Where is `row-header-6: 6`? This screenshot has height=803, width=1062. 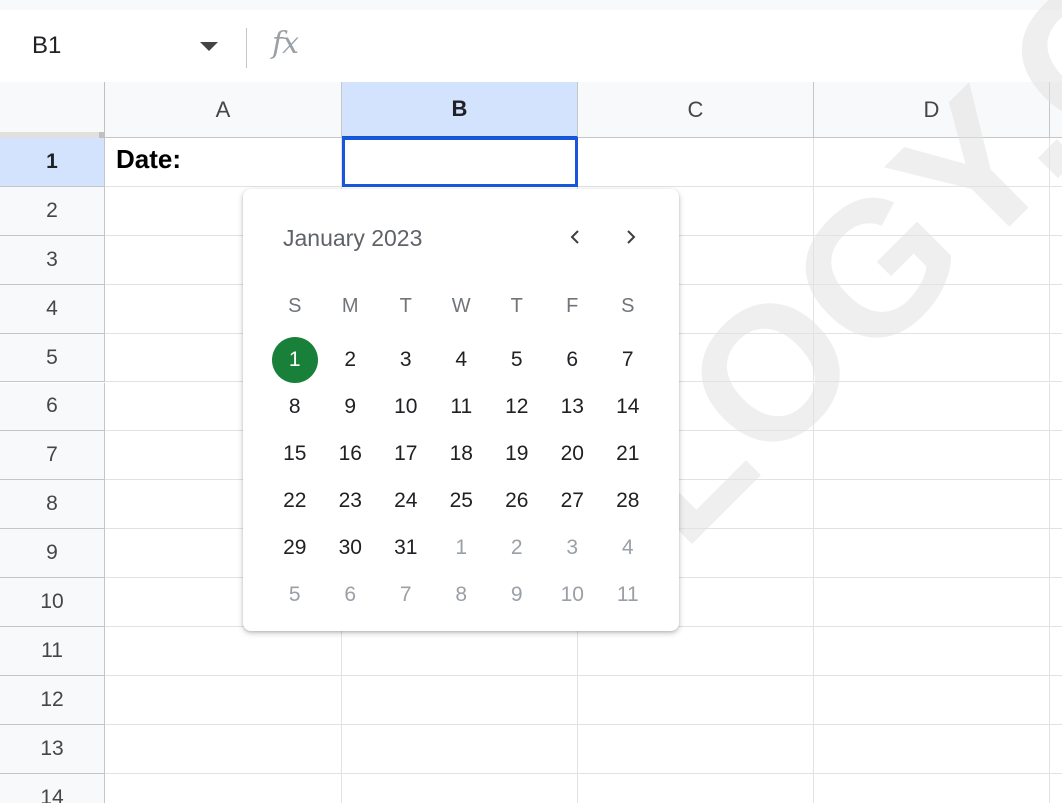
row-header-6: 6 is located at coordinates (52, 407).